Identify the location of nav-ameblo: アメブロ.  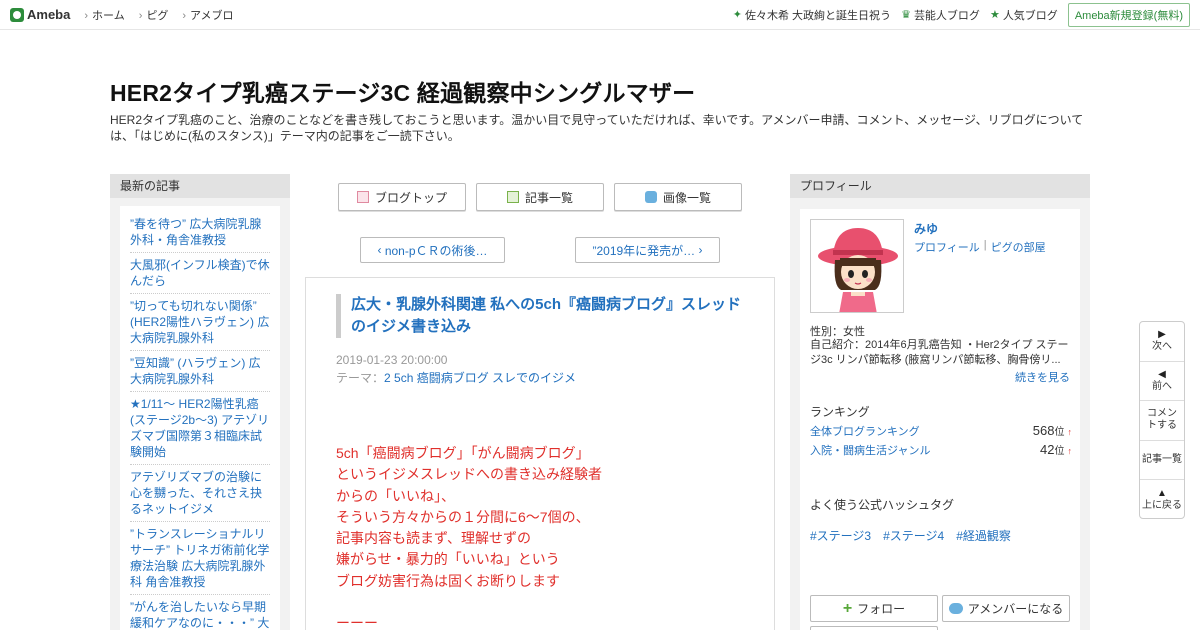
(207, 15).